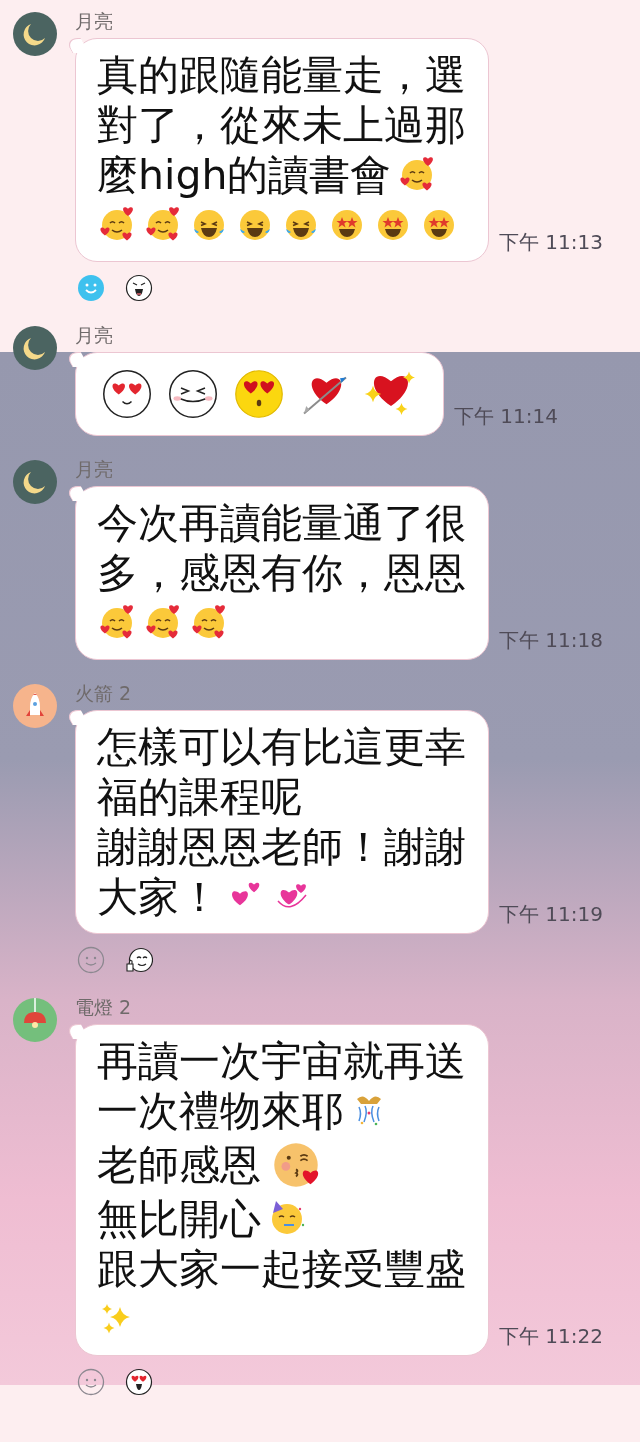 This screenshot has width=640, height=1442. I want to click on thumbs-up-face-icon, so click(139, 960).